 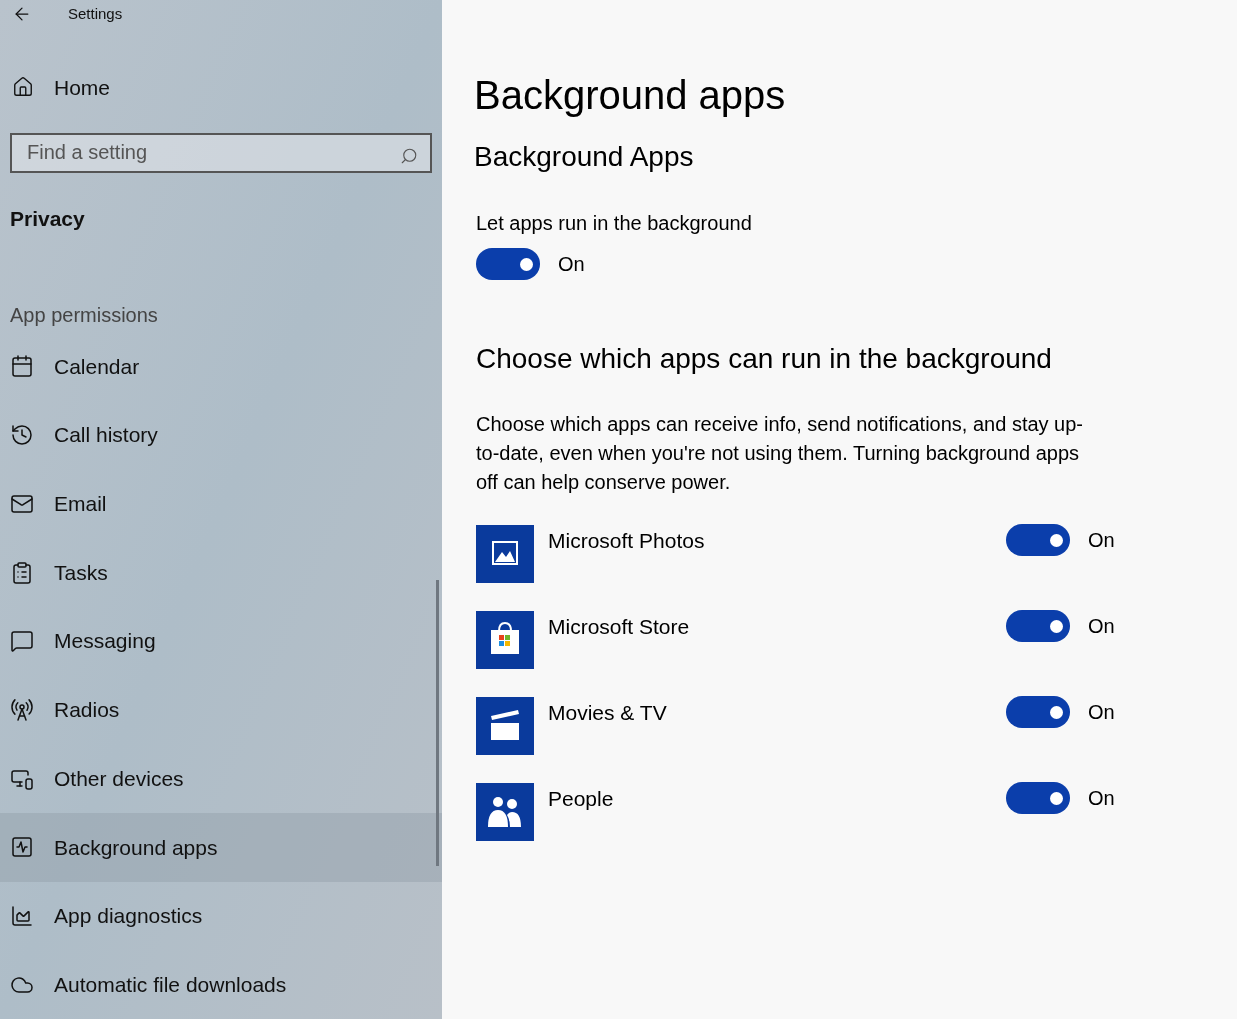 I want to click on sidebar-item: Call history, so click(x=221, y=435).